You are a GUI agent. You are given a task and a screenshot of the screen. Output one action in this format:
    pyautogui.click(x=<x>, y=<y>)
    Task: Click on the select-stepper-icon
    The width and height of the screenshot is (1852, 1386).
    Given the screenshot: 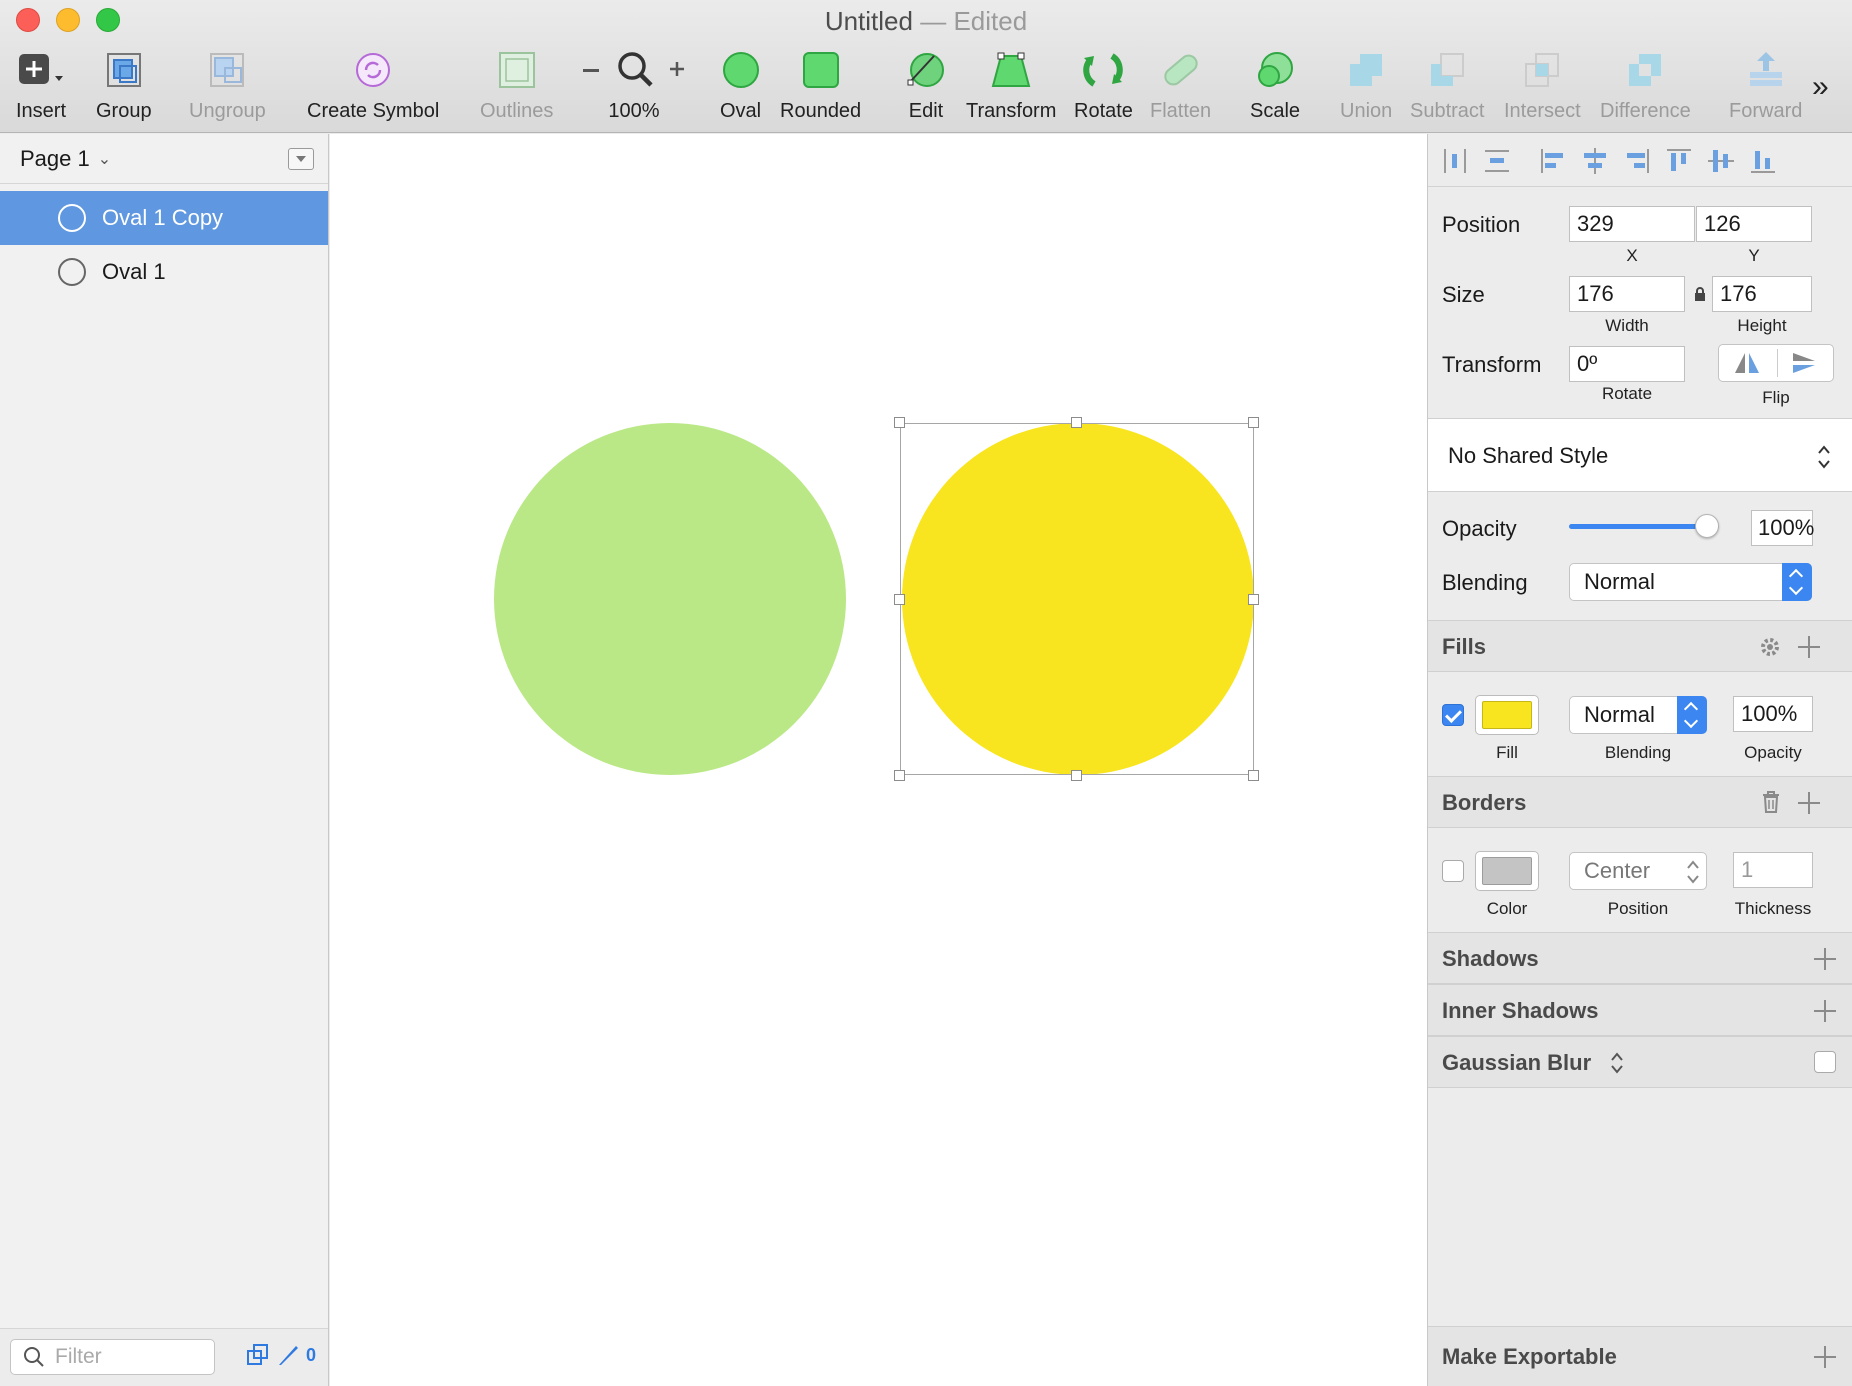 What is the action you would take?
    pyautogui.click(x=1797, y=582)
    